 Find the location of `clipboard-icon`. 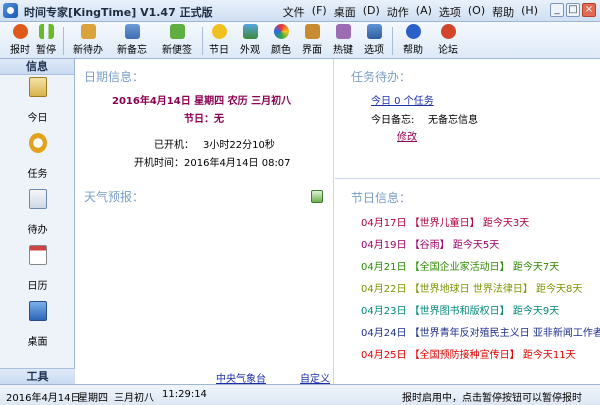

clipboard-icon is located at coordinates (37, 87).